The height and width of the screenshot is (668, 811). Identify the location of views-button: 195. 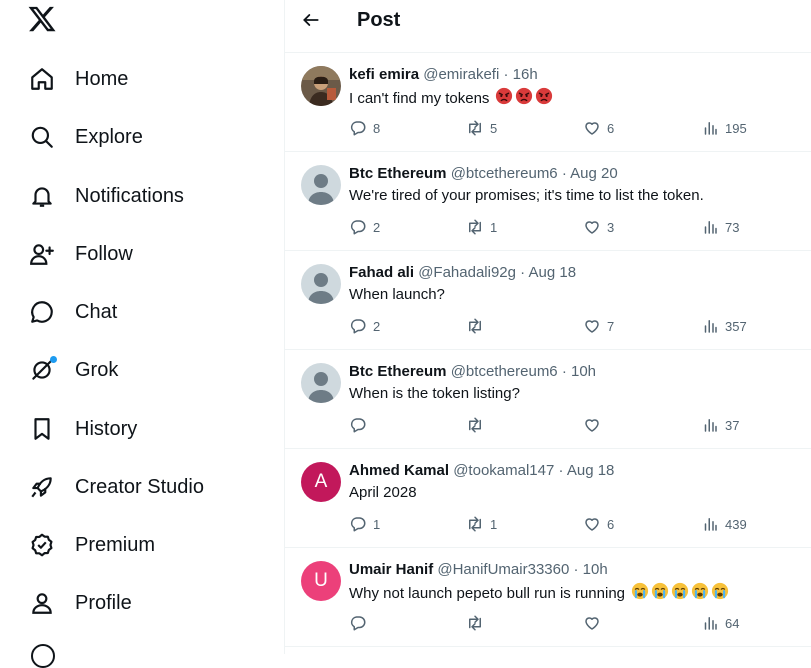
(724, 128).